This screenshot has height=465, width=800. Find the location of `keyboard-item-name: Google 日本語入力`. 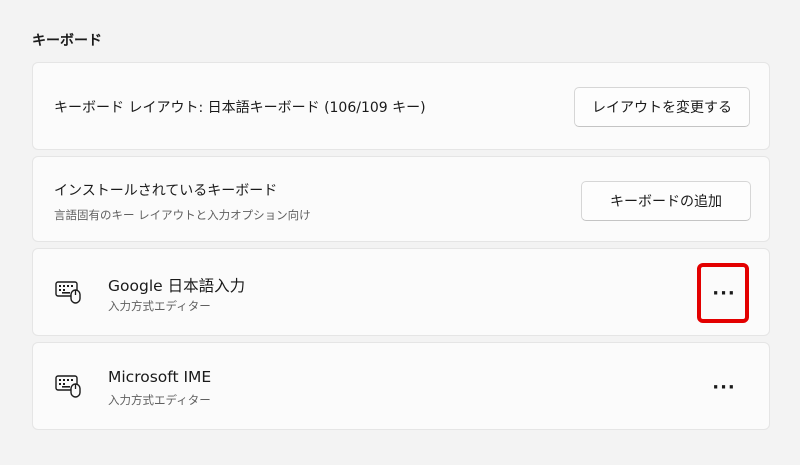

keyboard-item-name: Google 日本語入力 is located at coordinates (177, 286).